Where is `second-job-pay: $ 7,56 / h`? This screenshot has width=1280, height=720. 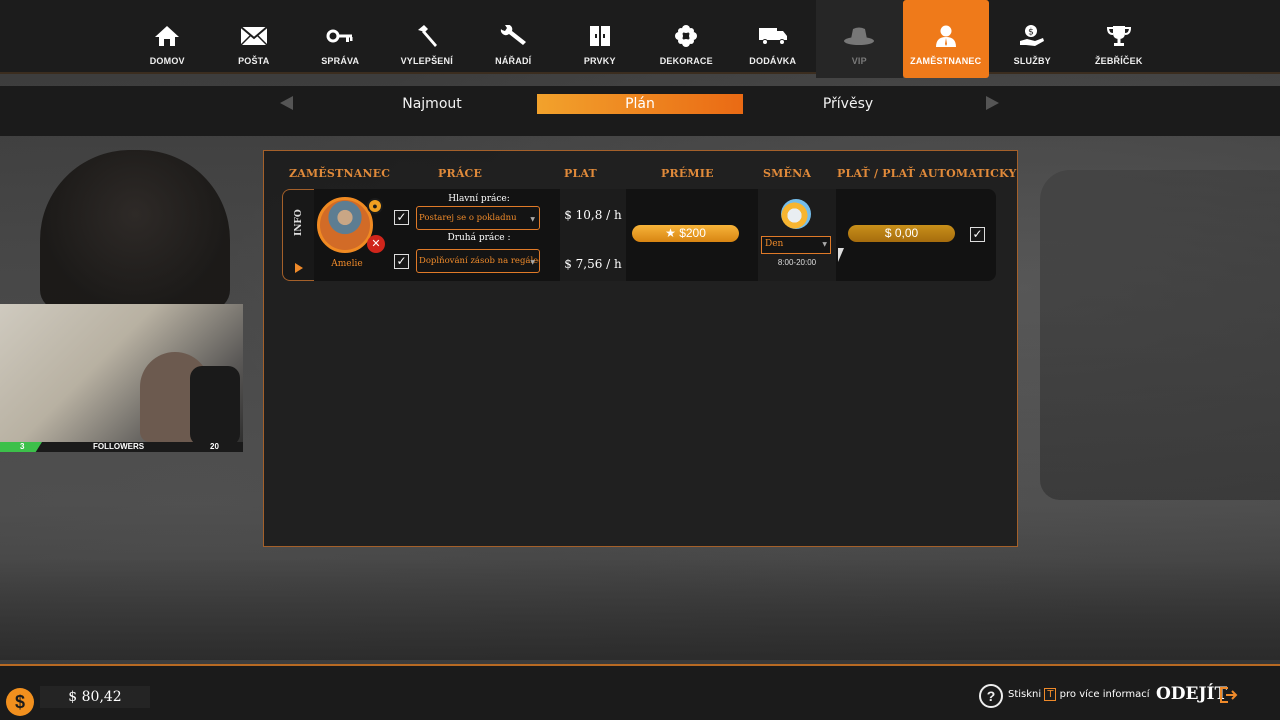 second-job-pay: $ 7,56 / h is located at coordinates (593, 264).